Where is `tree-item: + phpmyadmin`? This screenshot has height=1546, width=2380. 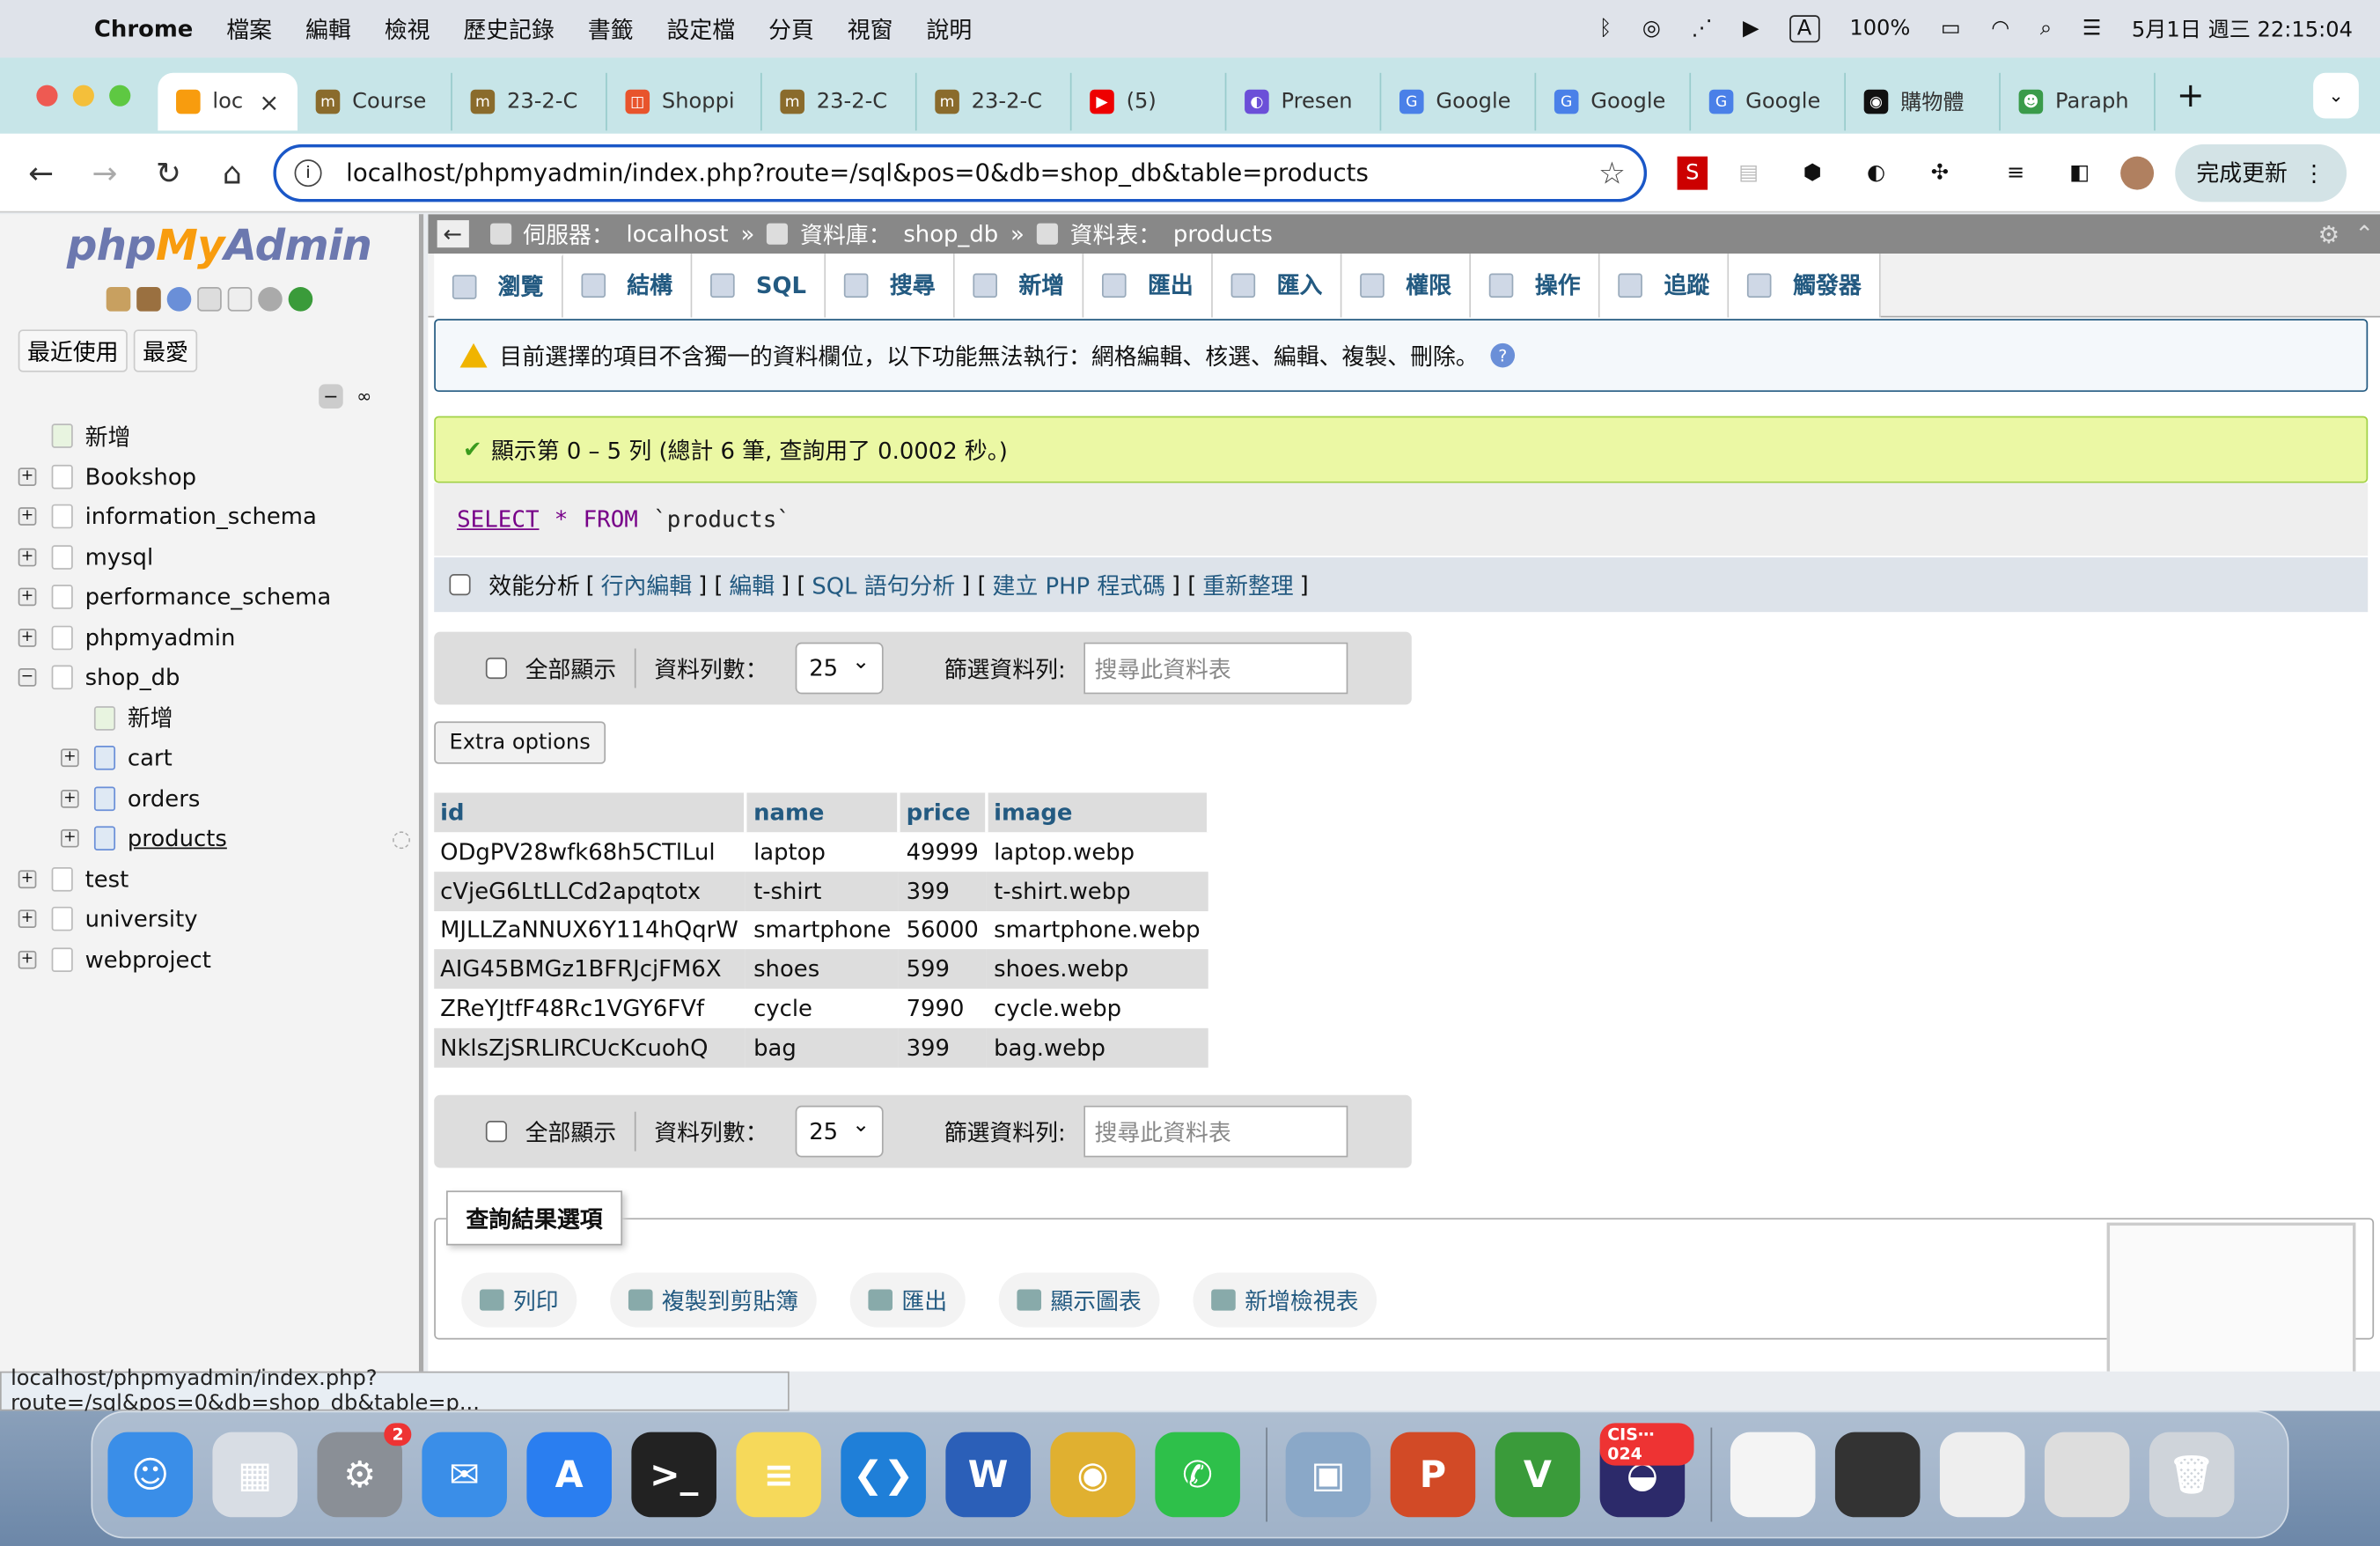
tree-item: + phpmyadmin is located at coordinates (209, 637).